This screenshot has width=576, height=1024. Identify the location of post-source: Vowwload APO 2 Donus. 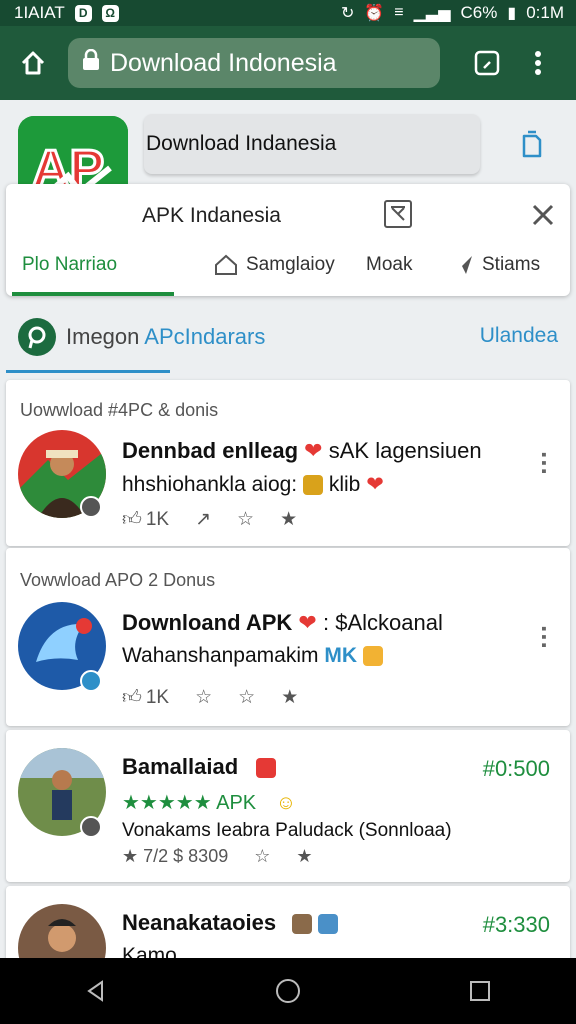
(118, 580).